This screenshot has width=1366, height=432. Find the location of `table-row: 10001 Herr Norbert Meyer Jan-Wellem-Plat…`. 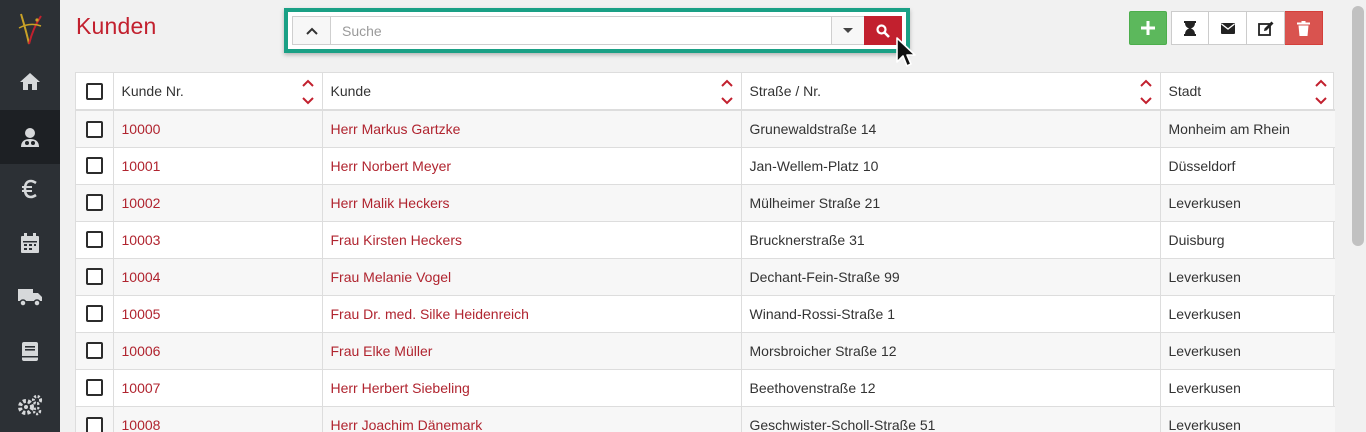

table-row: 10001 Herr Norbert Meyer Jan-Wellem-Plat… is located at coordinates (705, 165).